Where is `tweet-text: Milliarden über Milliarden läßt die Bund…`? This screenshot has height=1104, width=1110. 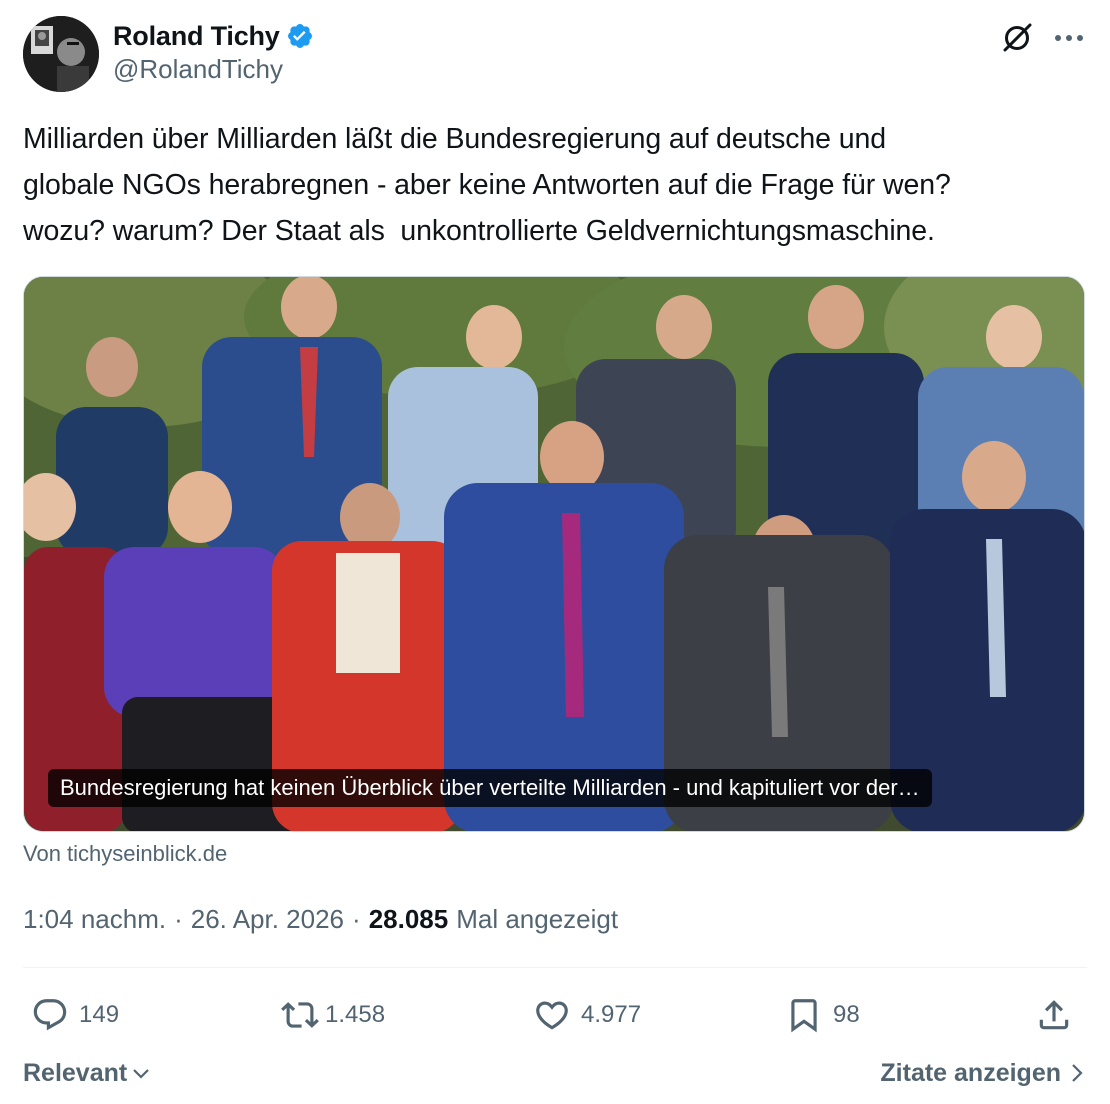 tweet-text: Milliarden über Milliarden läßt die Bund… is located at coordinates (487, 185).